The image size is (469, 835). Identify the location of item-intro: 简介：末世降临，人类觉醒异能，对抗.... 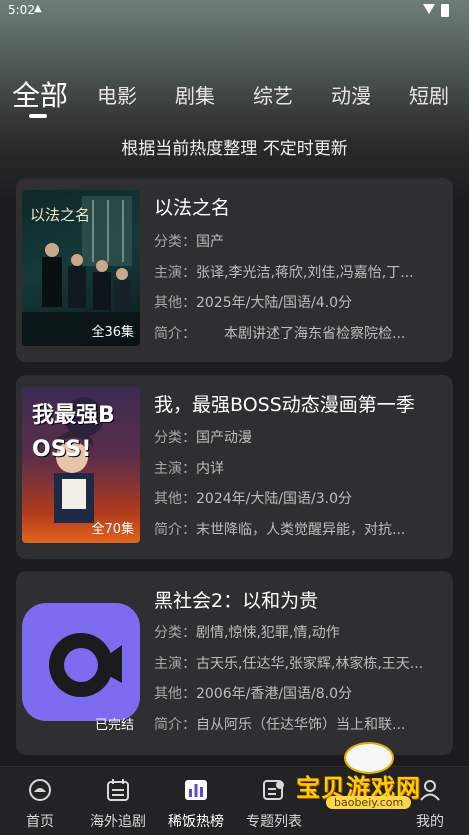
(280, 530).